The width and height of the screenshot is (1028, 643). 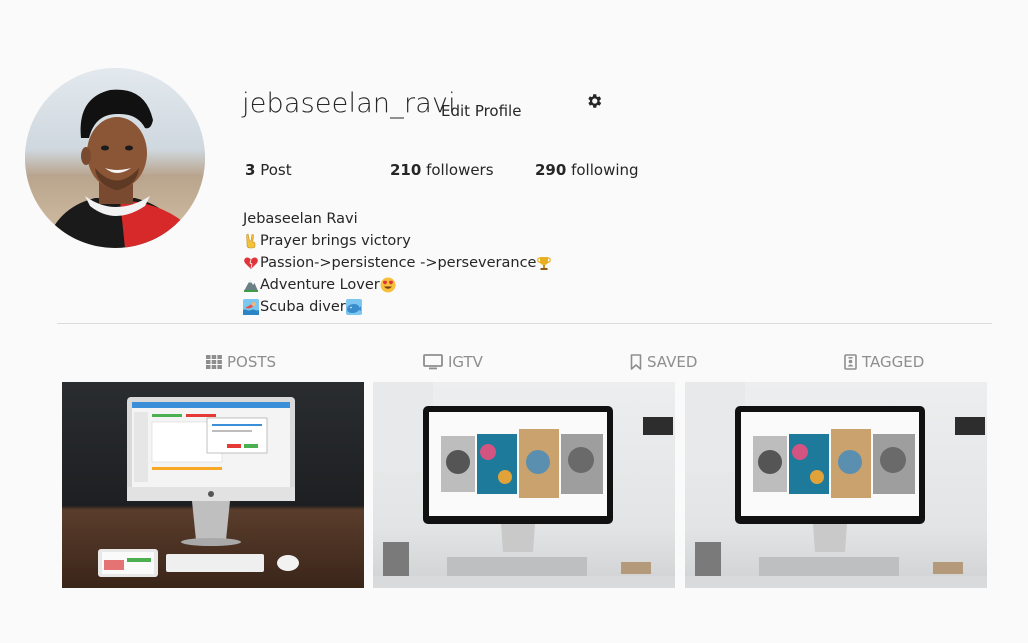 I want to click on whale-icon, so click(x=353, y=307).